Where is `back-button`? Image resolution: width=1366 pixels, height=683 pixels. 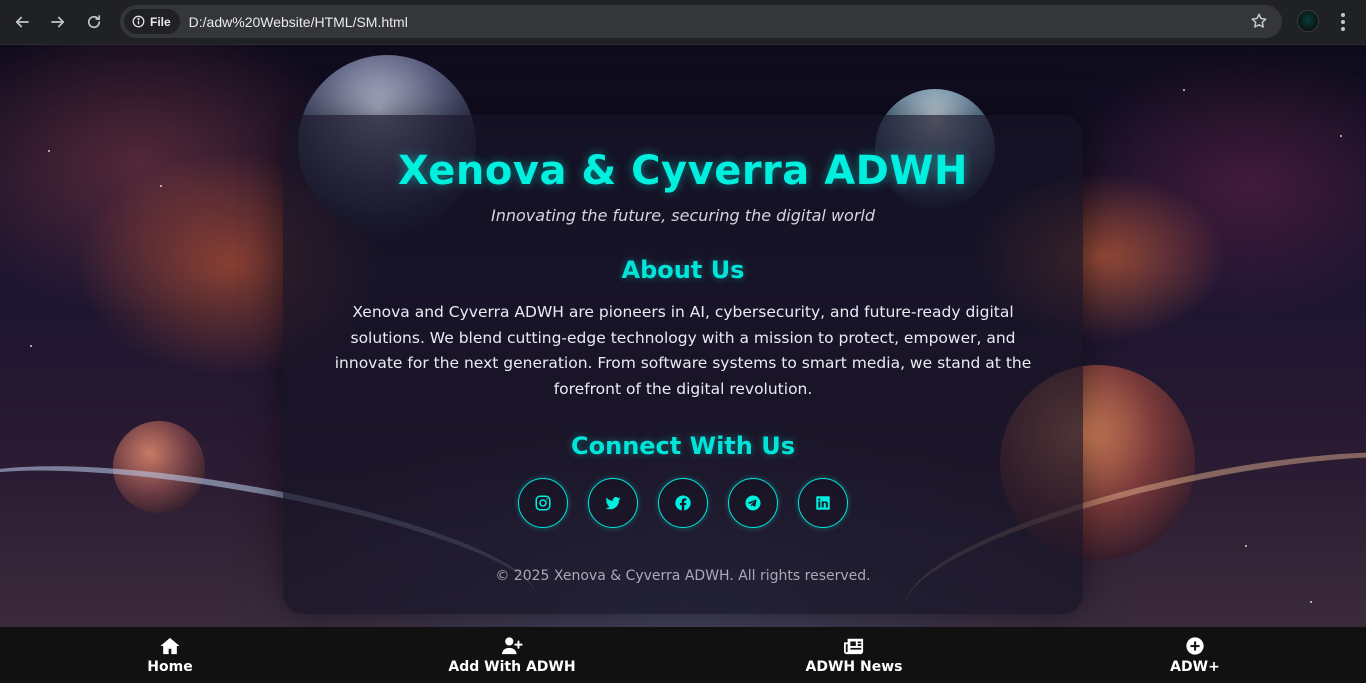 back-button is located at coordinates (22, 22).